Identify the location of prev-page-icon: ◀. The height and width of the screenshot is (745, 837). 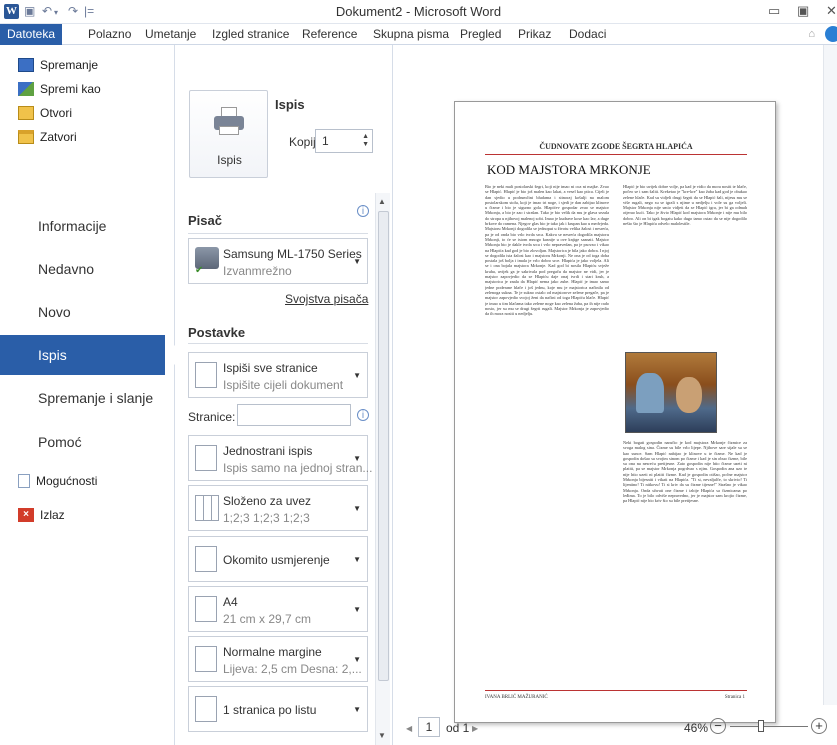
(409, 728).